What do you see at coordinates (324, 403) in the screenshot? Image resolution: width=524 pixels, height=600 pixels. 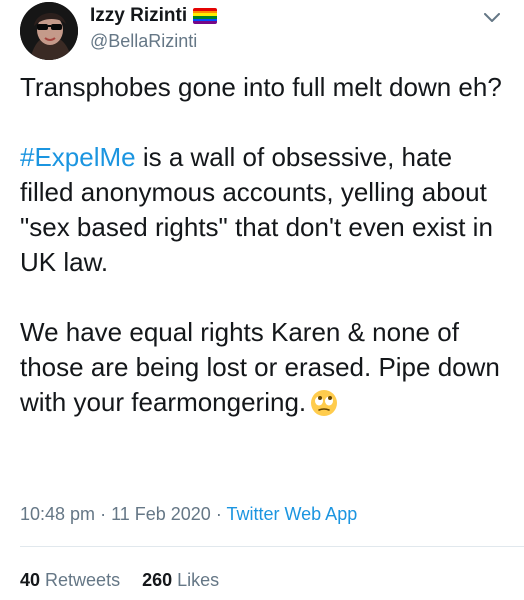 I see `eye-roll-emoji-icon` at bounding box center [324, 403].